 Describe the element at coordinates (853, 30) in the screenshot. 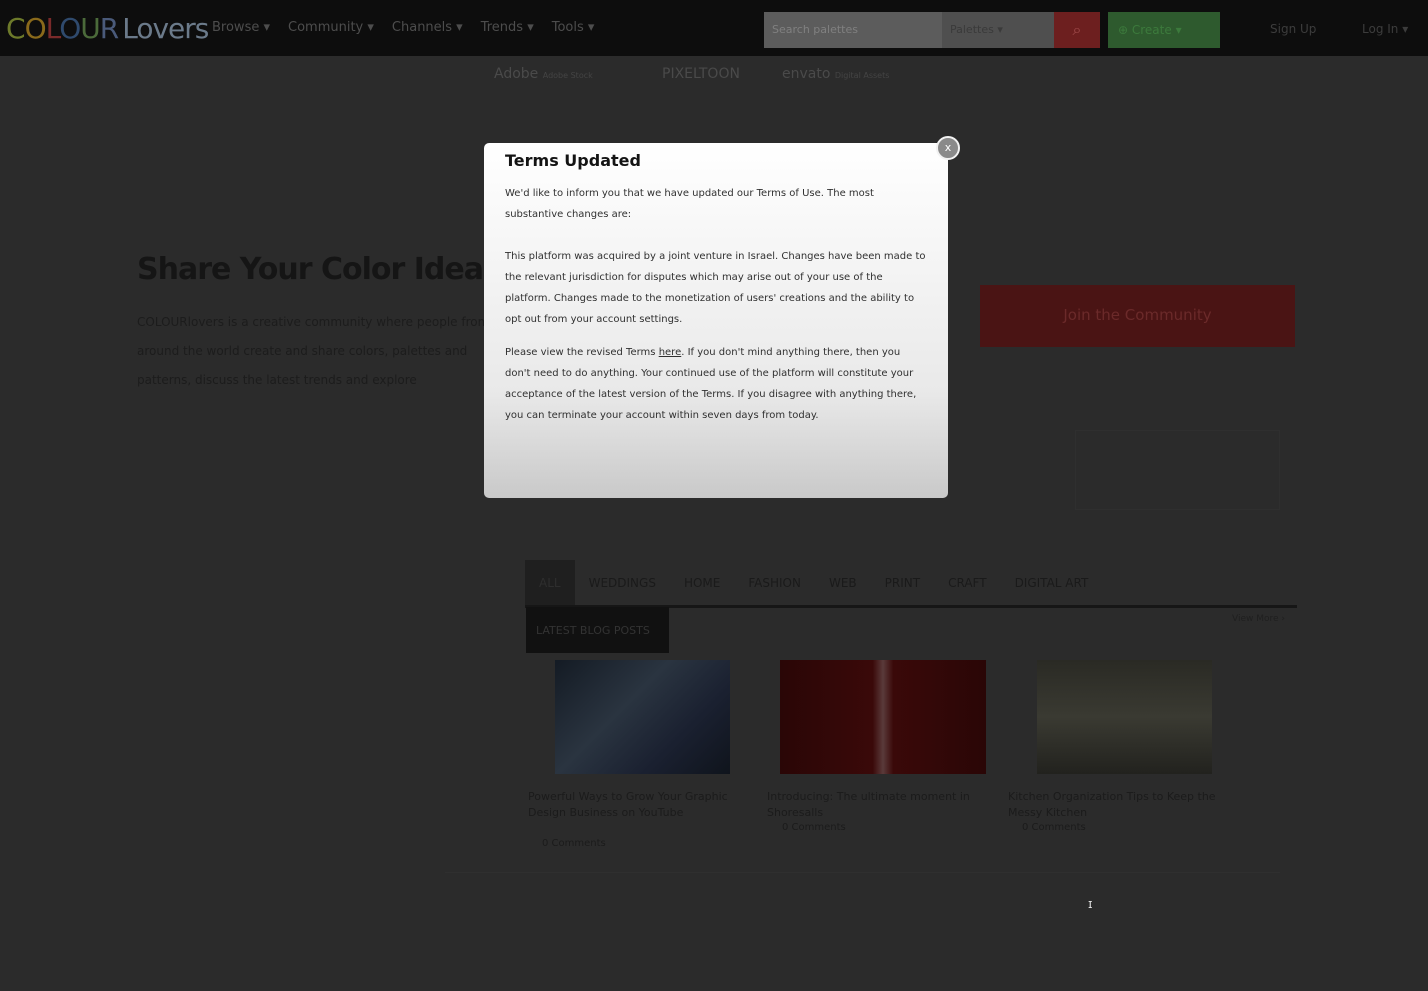

I see `search-input: Search palettes` at that location.